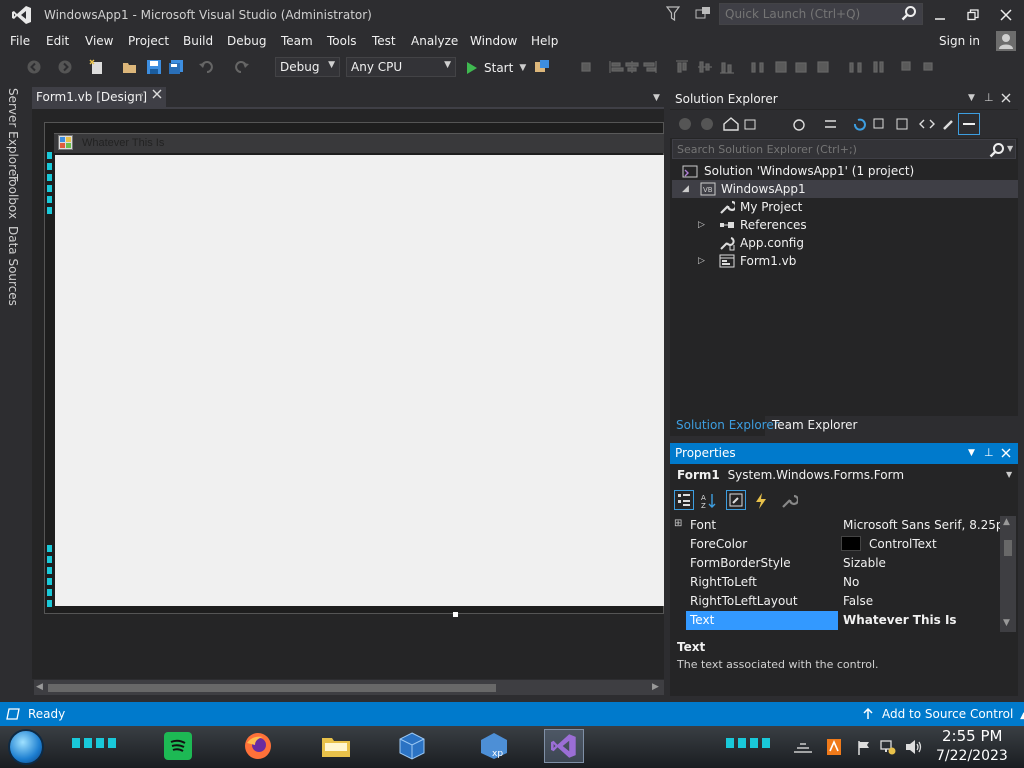  I want to click on solution-configuration-dropdown: Debug ▼, so click(307, 67).